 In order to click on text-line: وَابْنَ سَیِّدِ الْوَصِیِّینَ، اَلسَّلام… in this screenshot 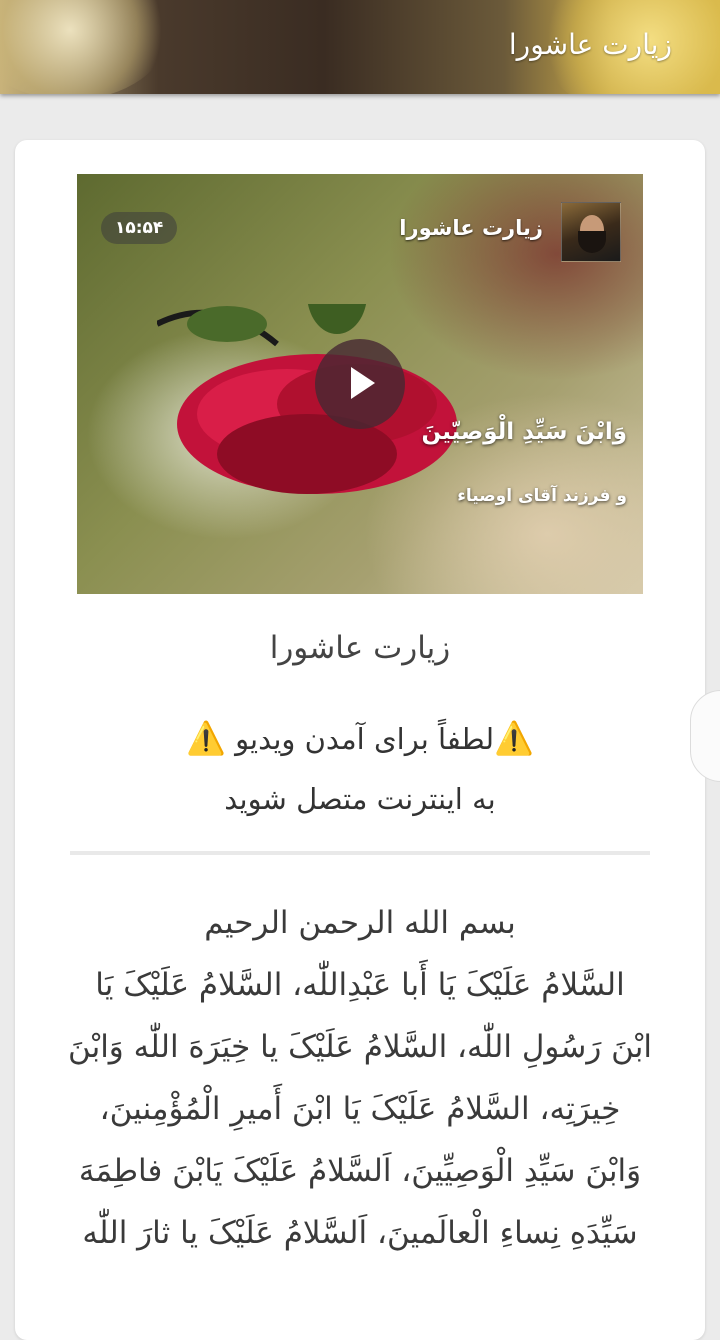, I will do `click(360, 1171)`.